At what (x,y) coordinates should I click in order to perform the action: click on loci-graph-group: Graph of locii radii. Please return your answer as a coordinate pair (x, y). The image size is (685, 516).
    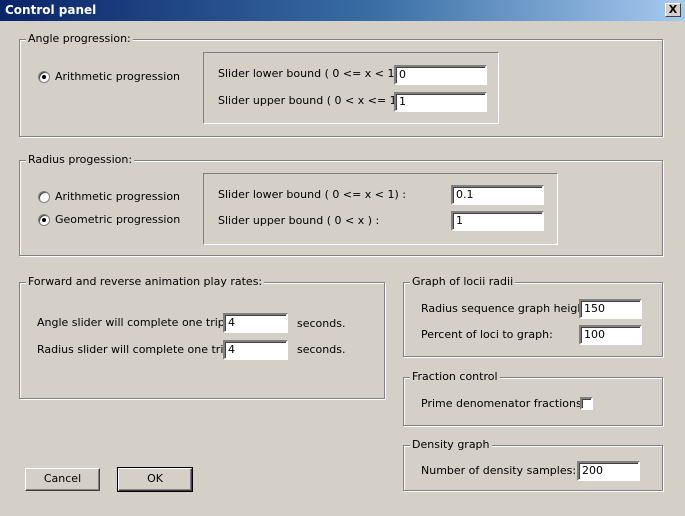
    Looking at the image, I should click on (533, 316).